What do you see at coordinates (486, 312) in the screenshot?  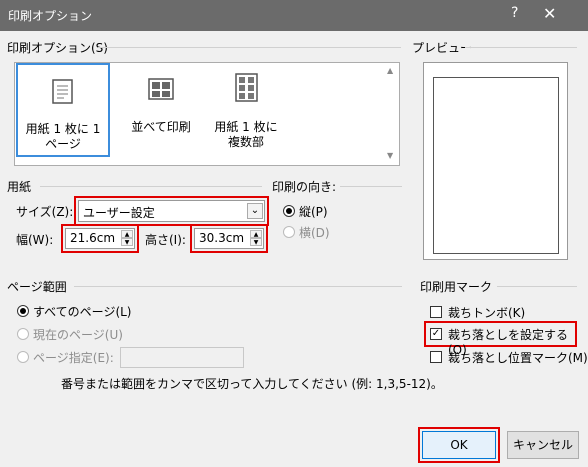 I see `crop-marks-label: 裁ちトンボ(K)` at bounding box center [486, 312].